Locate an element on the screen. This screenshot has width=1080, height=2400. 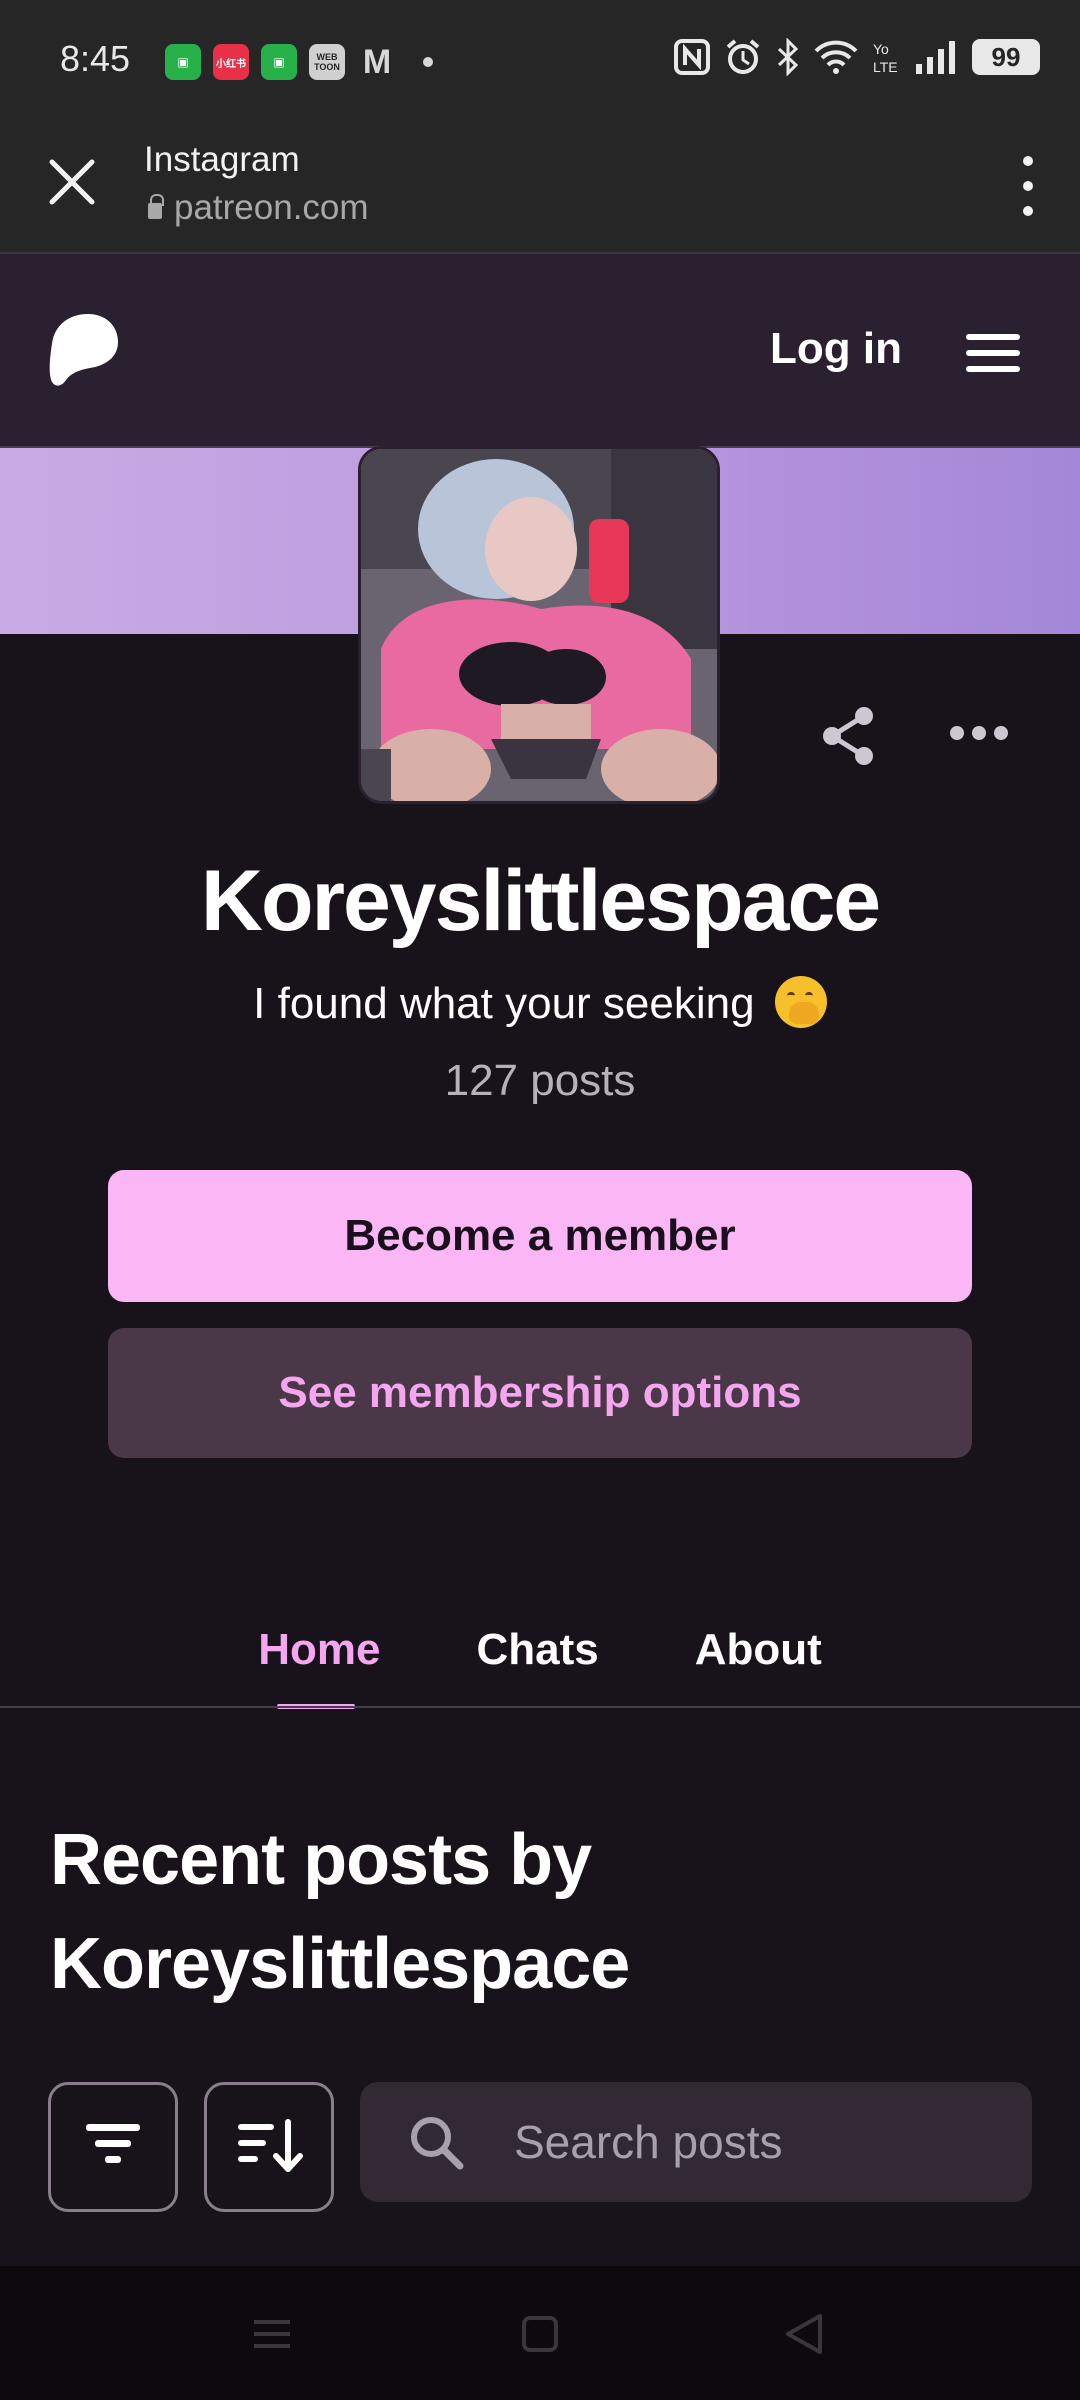
status-bar: 8:45 ▣ 小红书 ▣ WEB TOON M Yo LTE 99 is located at coordinates (540, 62).